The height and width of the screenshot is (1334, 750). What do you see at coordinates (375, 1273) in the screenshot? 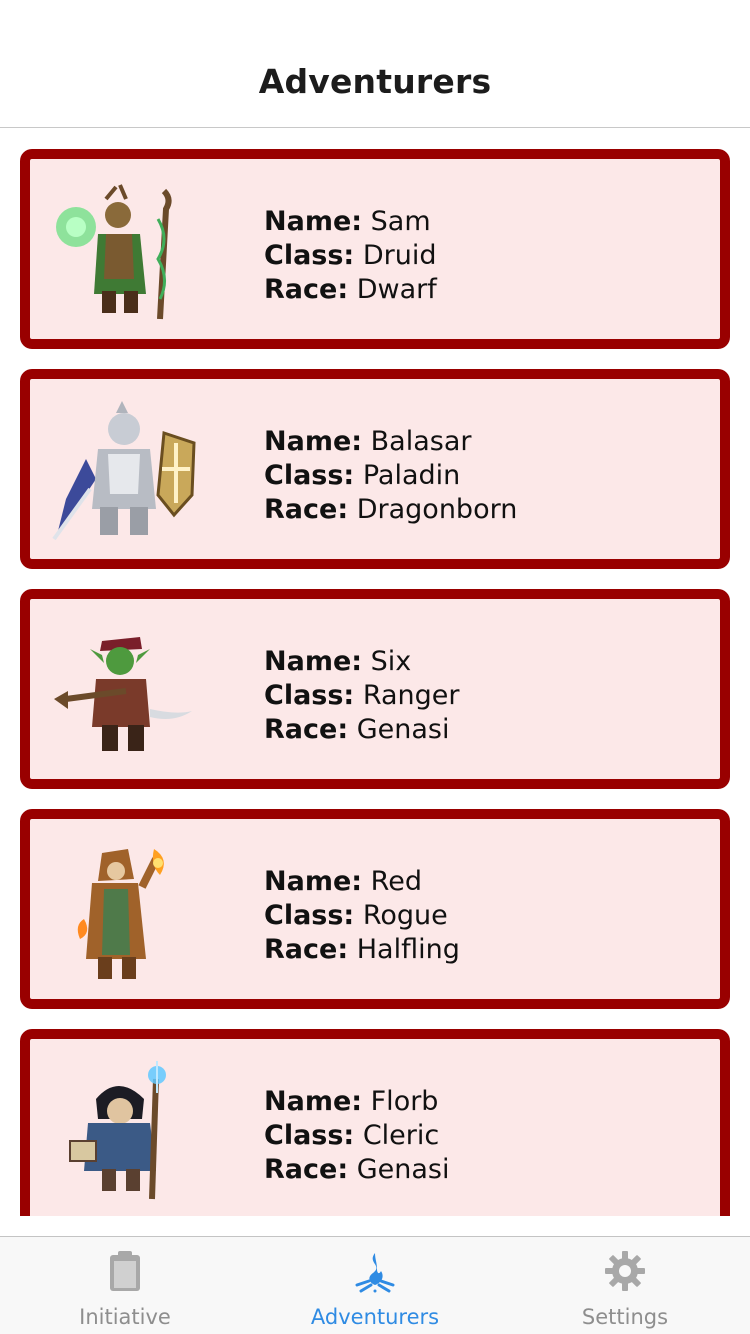
I see `campfire-icon` at bounding box center [375, 1273].